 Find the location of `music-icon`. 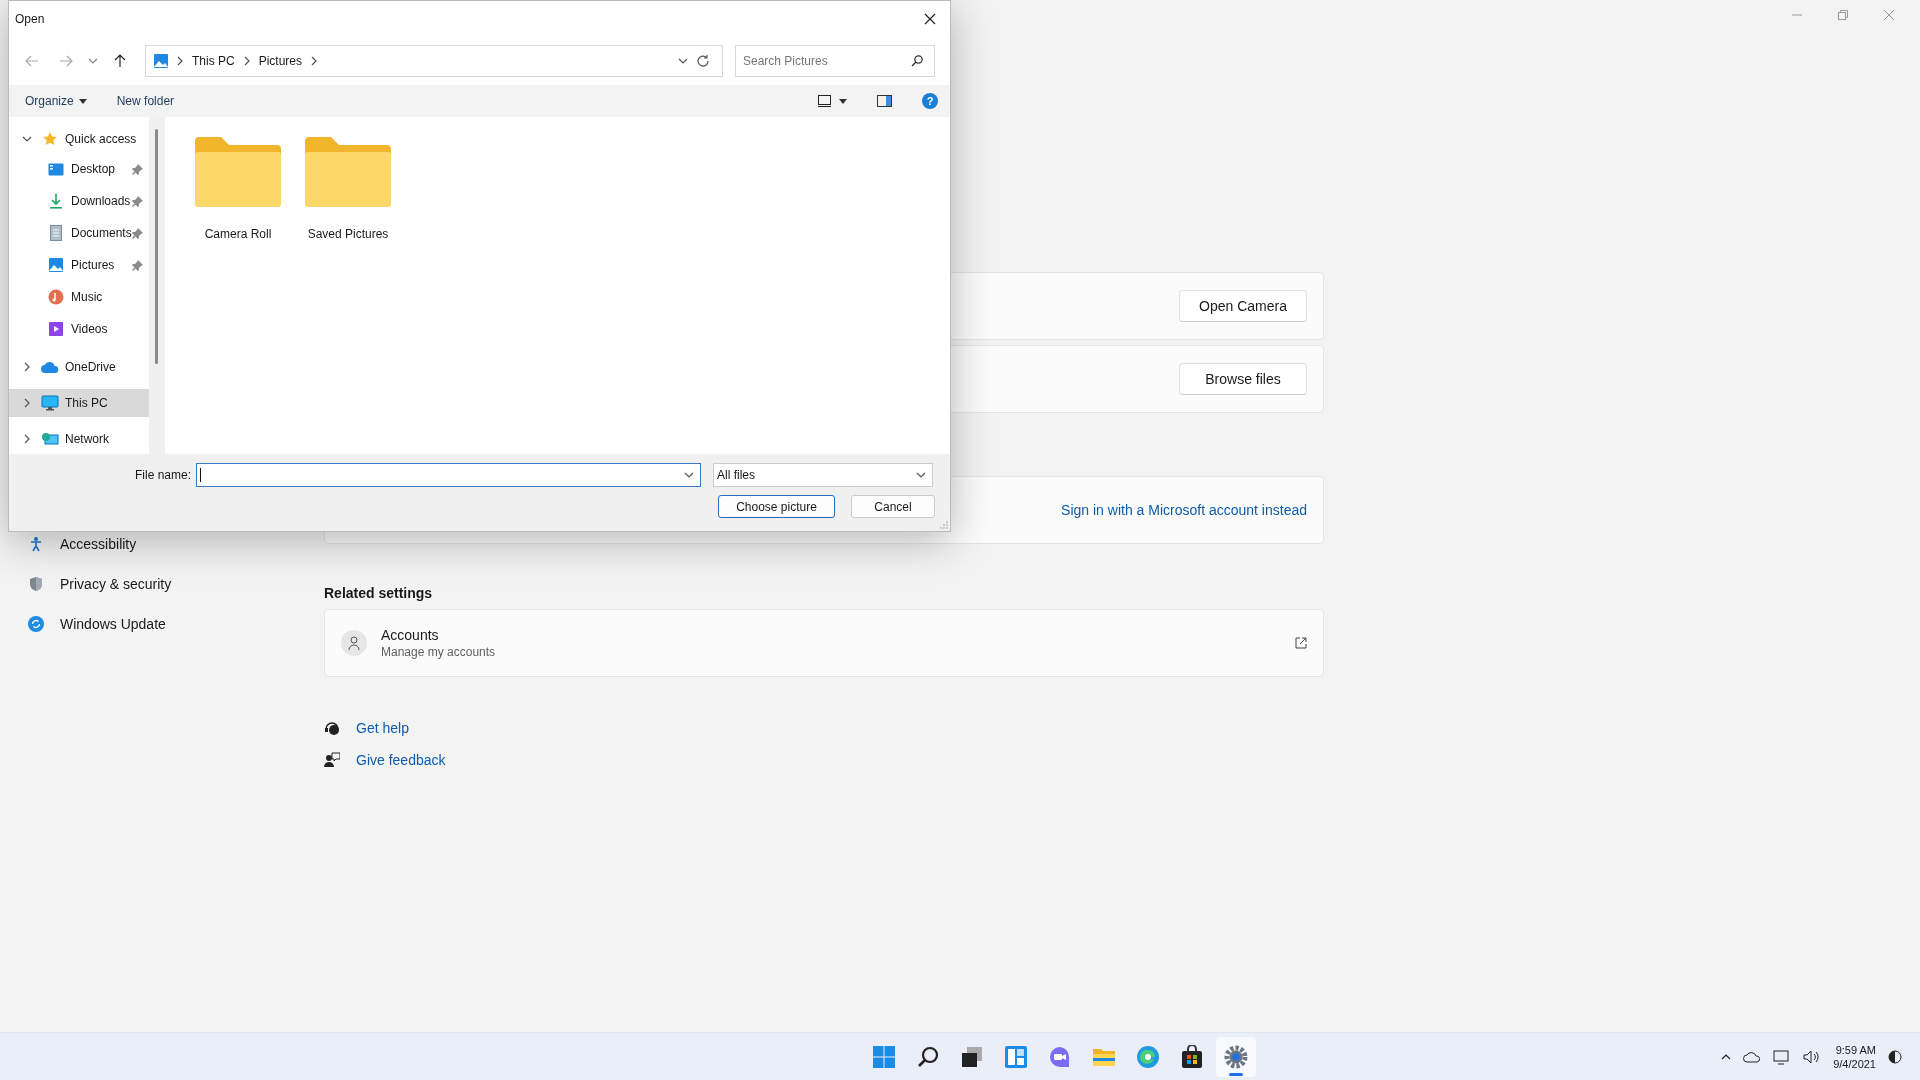

music-icon is located at coordinates (56, 297).